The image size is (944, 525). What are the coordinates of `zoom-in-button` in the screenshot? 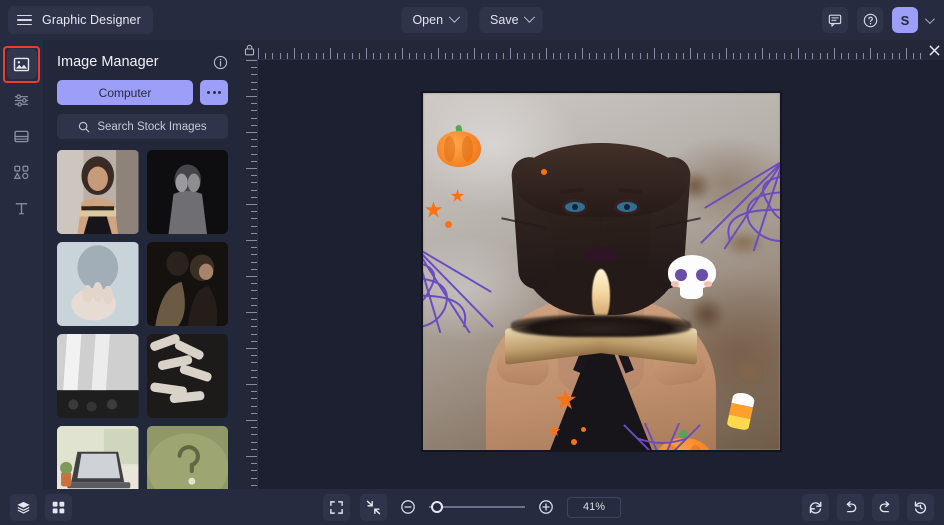 It's located at (546, 507).